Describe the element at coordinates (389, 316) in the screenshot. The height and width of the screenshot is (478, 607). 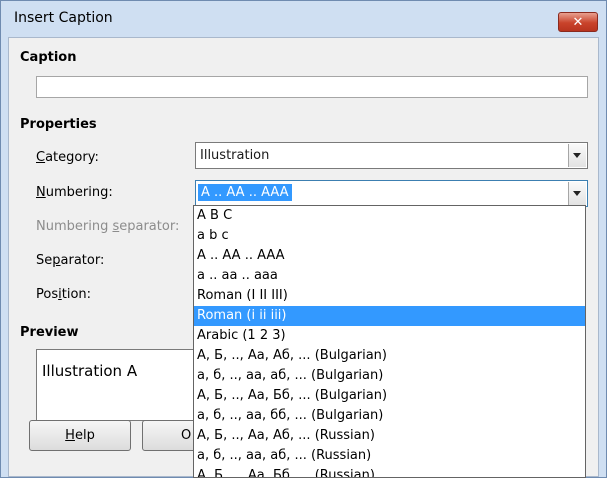
I see `numbering-option: Roman (i ii iii)` at that location.